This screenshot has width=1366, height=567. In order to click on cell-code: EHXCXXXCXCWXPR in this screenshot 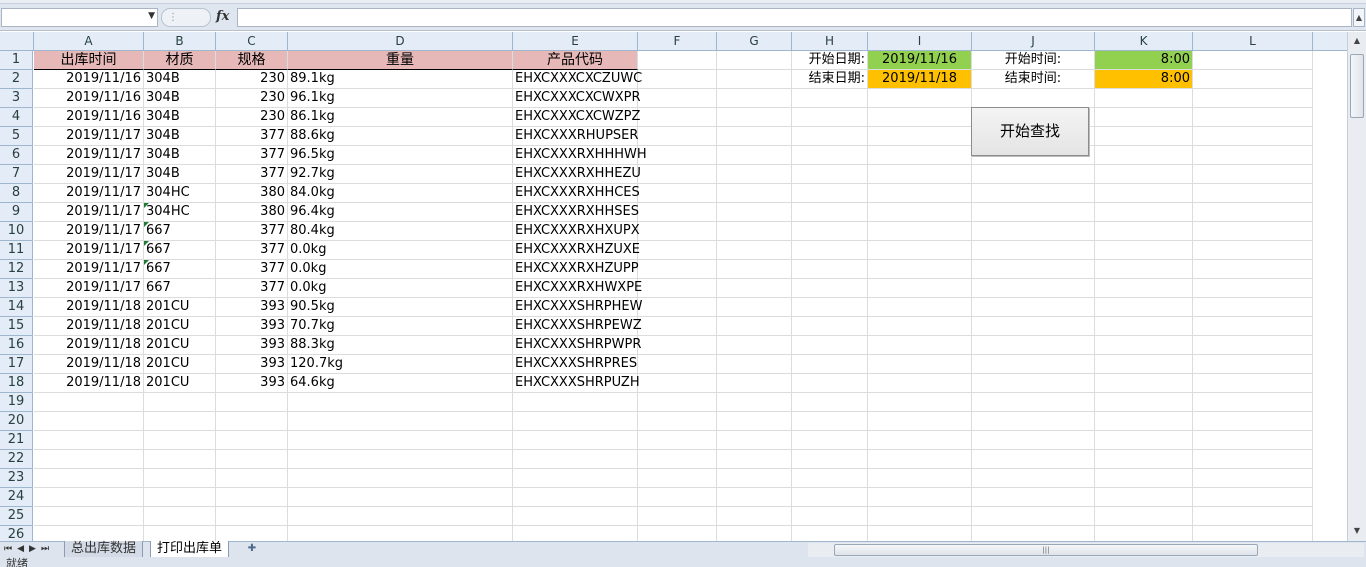, I will do `click(577, 98)`.